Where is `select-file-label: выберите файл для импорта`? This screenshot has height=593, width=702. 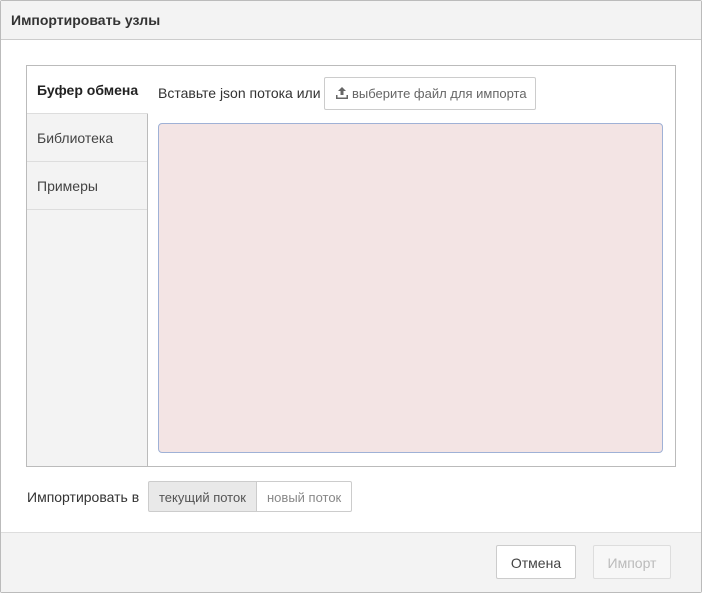 select-file-label: выберите файл для импорта is located at coordinates (439, 93).